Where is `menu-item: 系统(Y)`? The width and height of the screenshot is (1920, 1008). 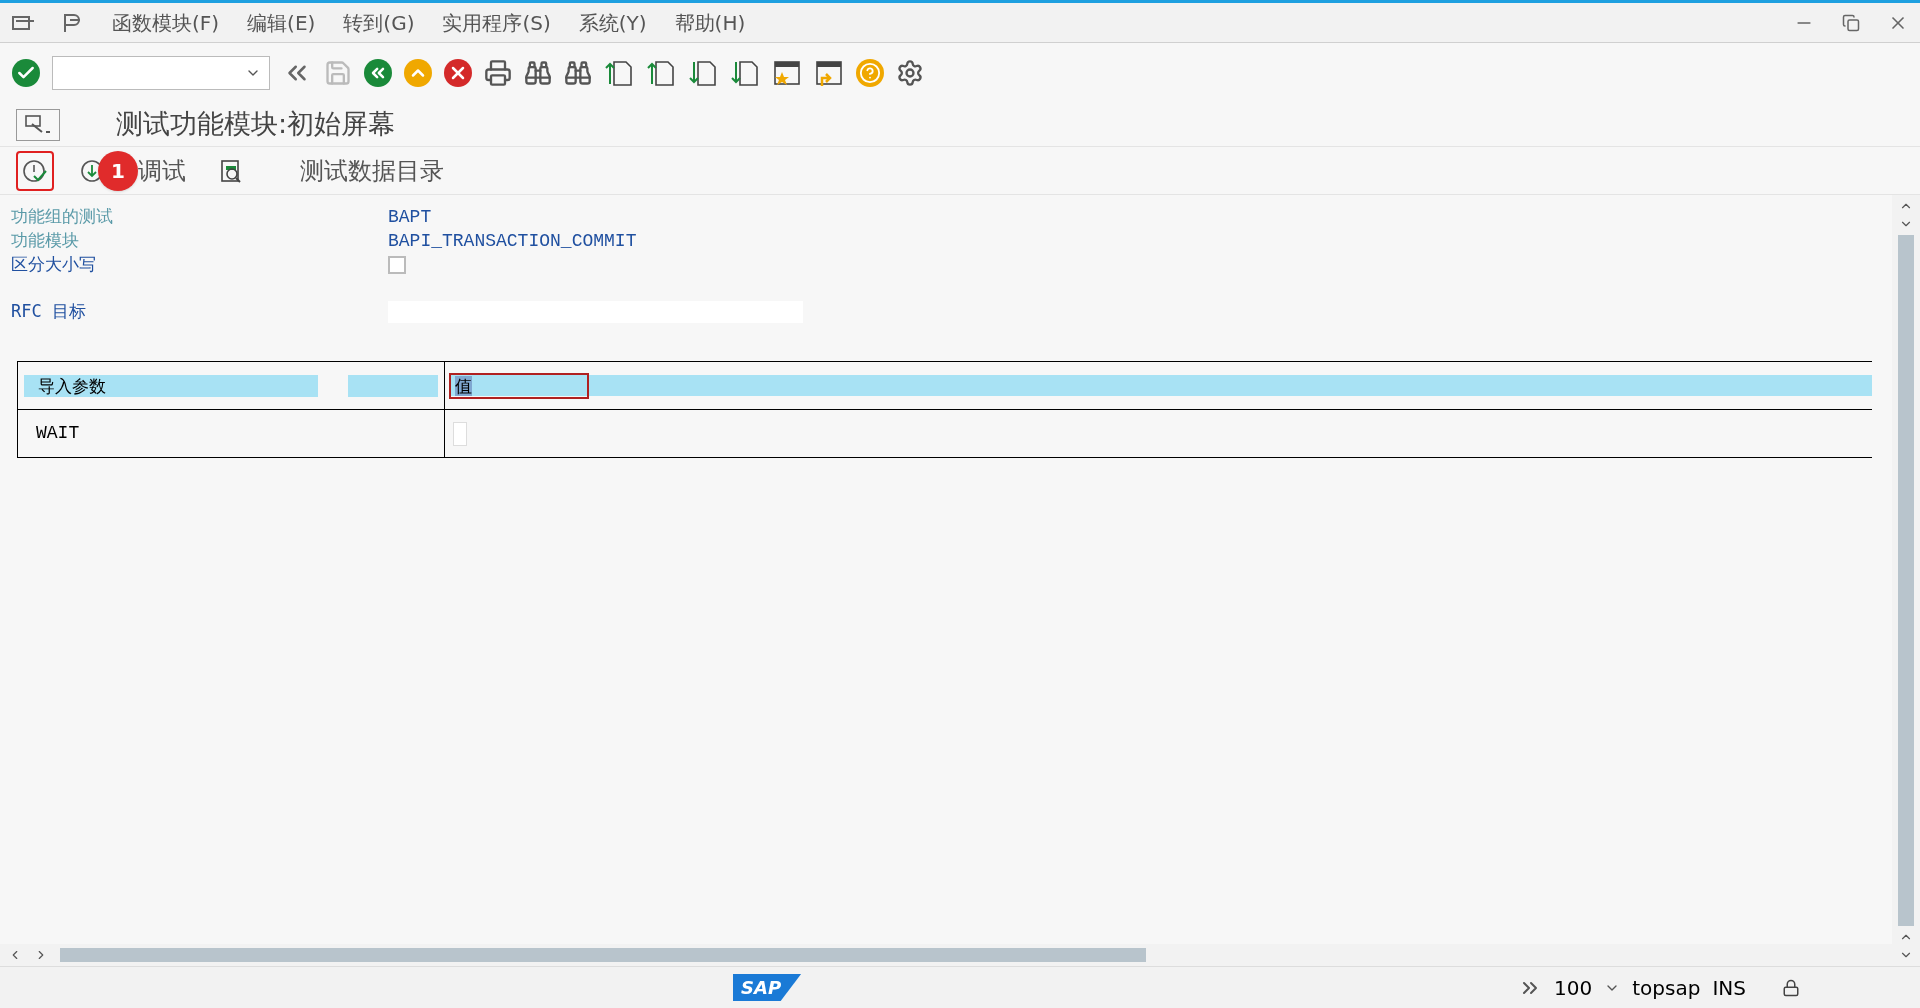 menu-item: 系统(Y) is located at coordinates (612, 22).